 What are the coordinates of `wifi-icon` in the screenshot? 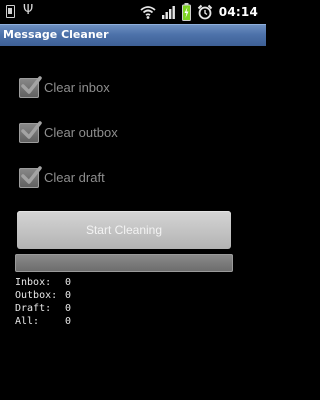 It's located at (148, 12).